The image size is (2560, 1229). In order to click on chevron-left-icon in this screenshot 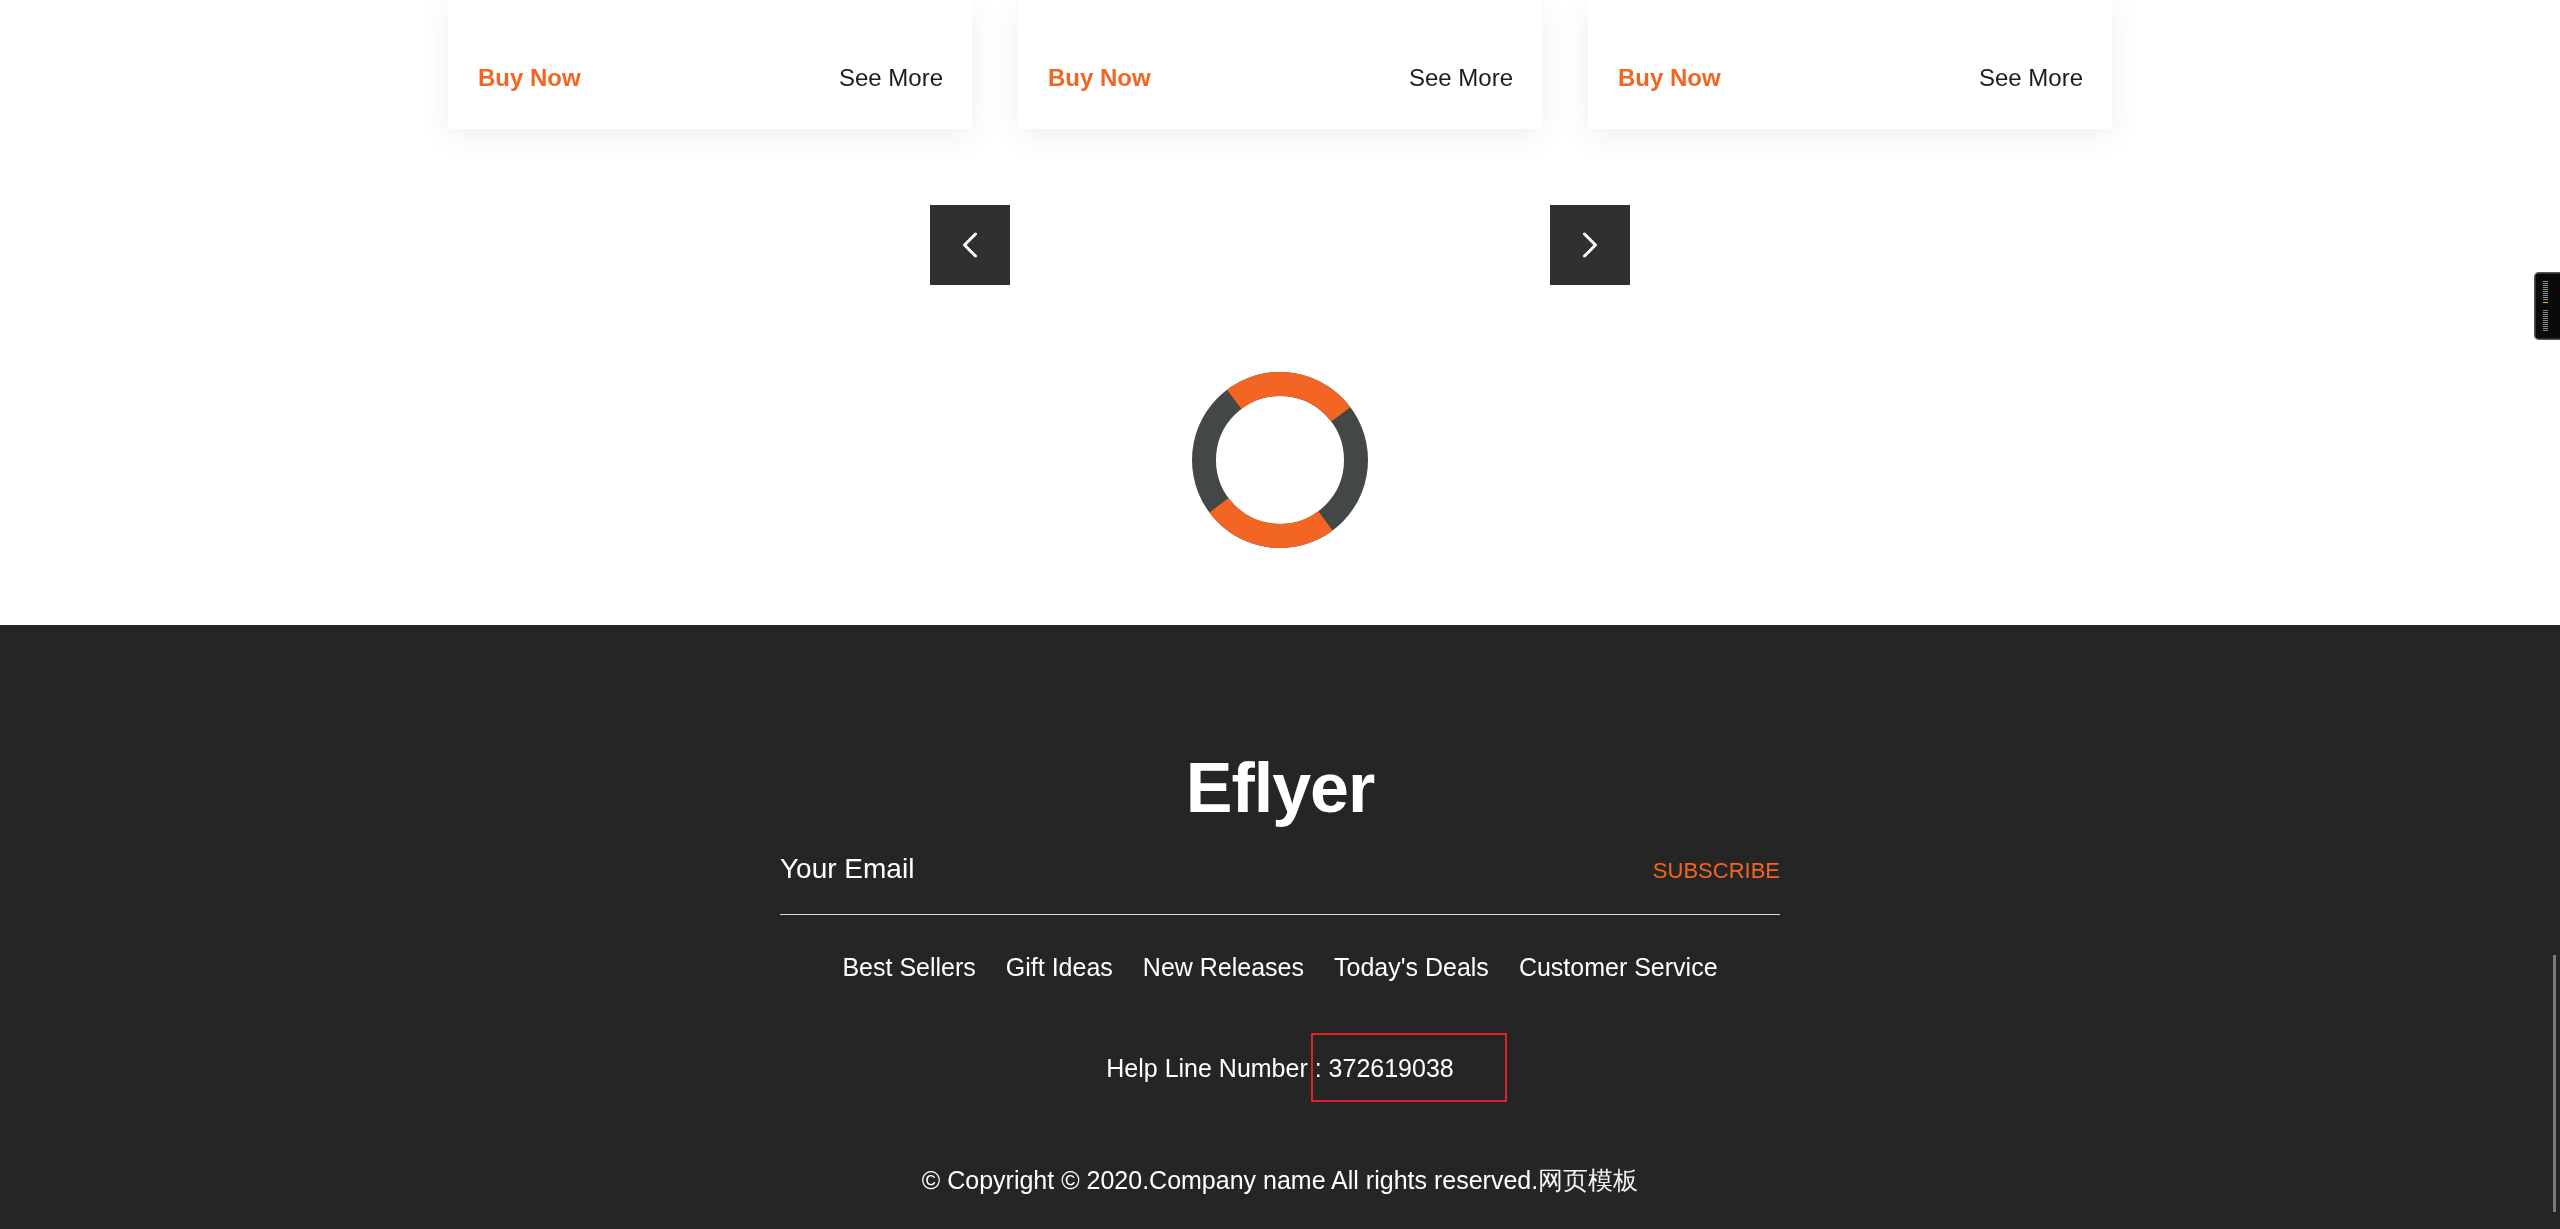, I will do `click(970, 245)`.